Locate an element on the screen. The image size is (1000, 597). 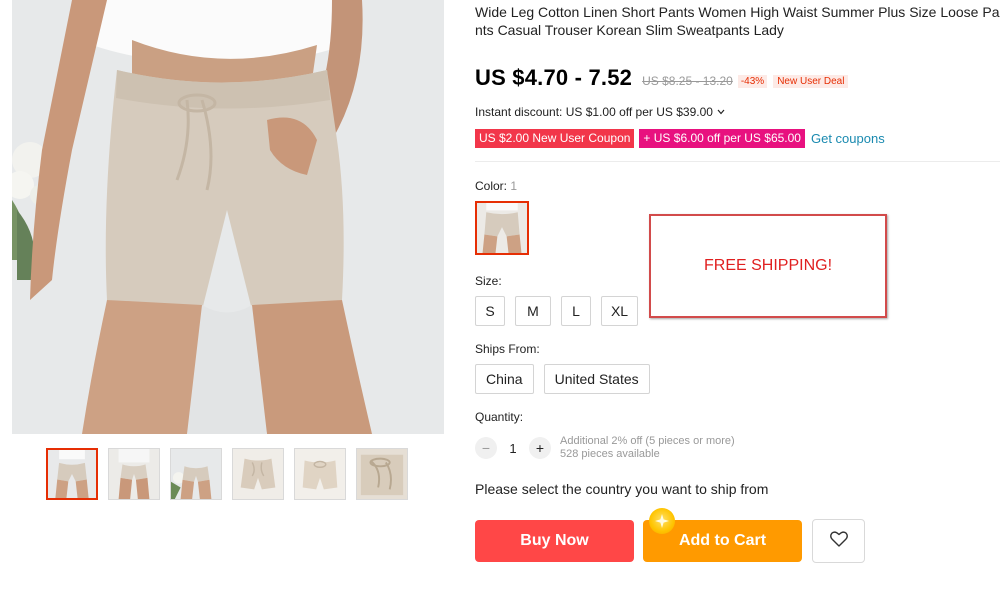
quantity-decrease-button: − is located at coordinates (486, 448).